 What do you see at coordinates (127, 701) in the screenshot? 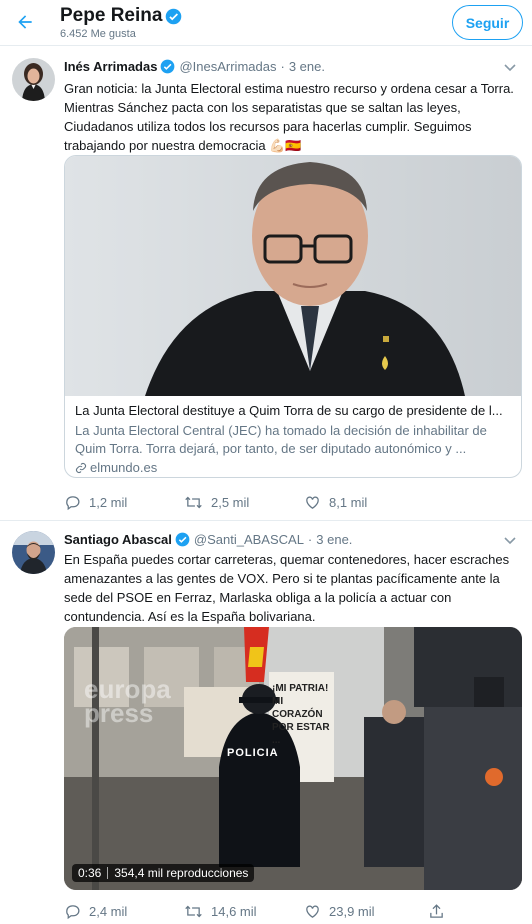
I see `video-watermark: europa press` at bounding box center [127, 701].